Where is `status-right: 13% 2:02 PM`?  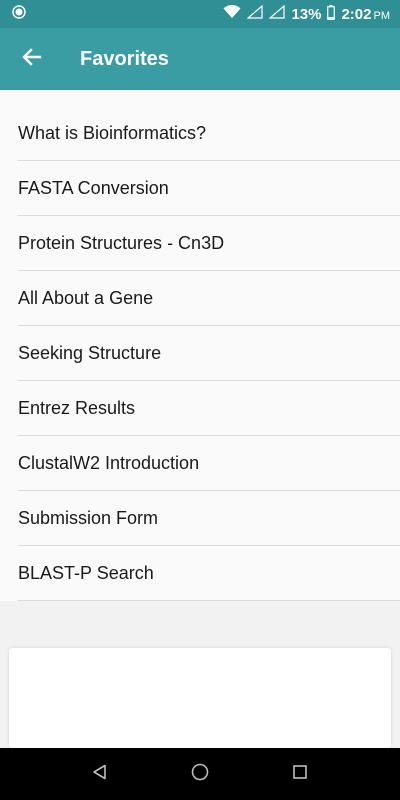
status-right: 13% 2:02 PM is located at coordinates (306, 14).